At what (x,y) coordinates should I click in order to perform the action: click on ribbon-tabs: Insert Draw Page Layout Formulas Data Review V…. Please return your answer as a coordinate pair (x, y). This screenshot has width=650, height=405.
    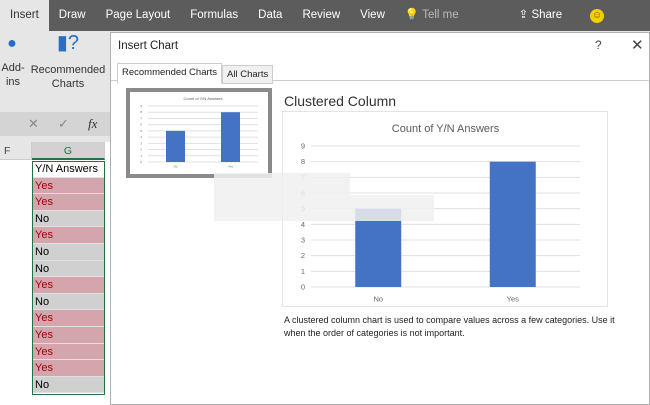
    Looking at the image, I should click on (325, 15).